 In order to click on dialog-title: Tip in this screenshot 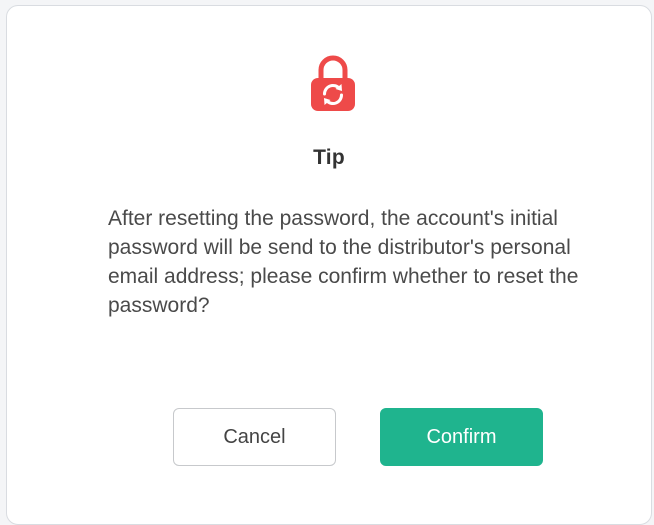, I will do `click(329, 157)`.